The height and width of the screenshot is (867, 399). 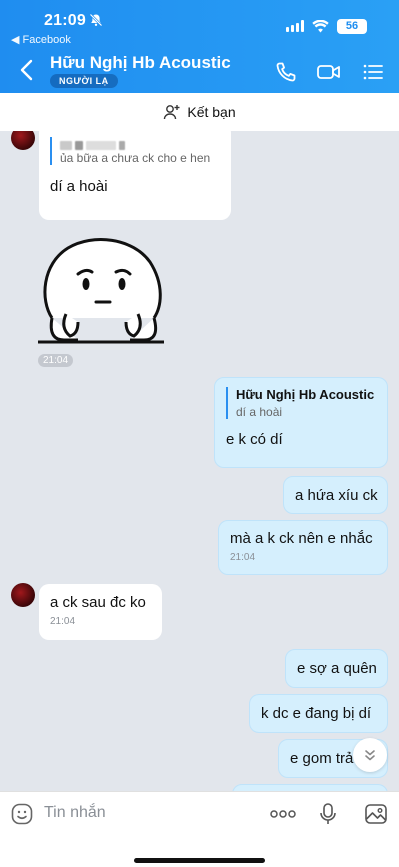 I want to click on more-options-icon, so click(x=283, y=814).